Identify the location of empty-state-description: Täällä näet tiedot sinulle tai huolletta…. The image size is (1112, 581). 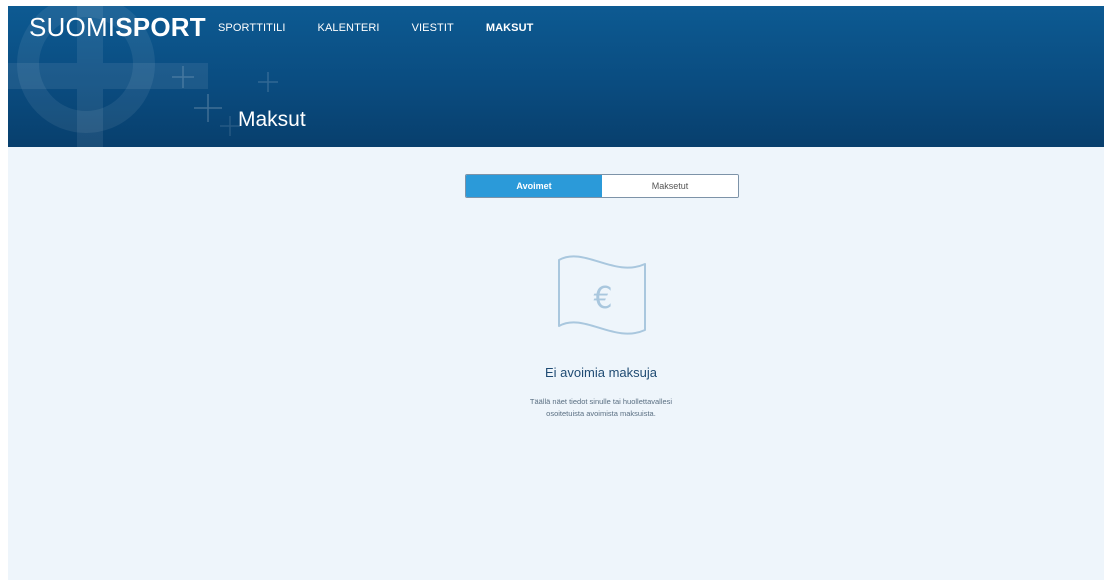
(601, 408).